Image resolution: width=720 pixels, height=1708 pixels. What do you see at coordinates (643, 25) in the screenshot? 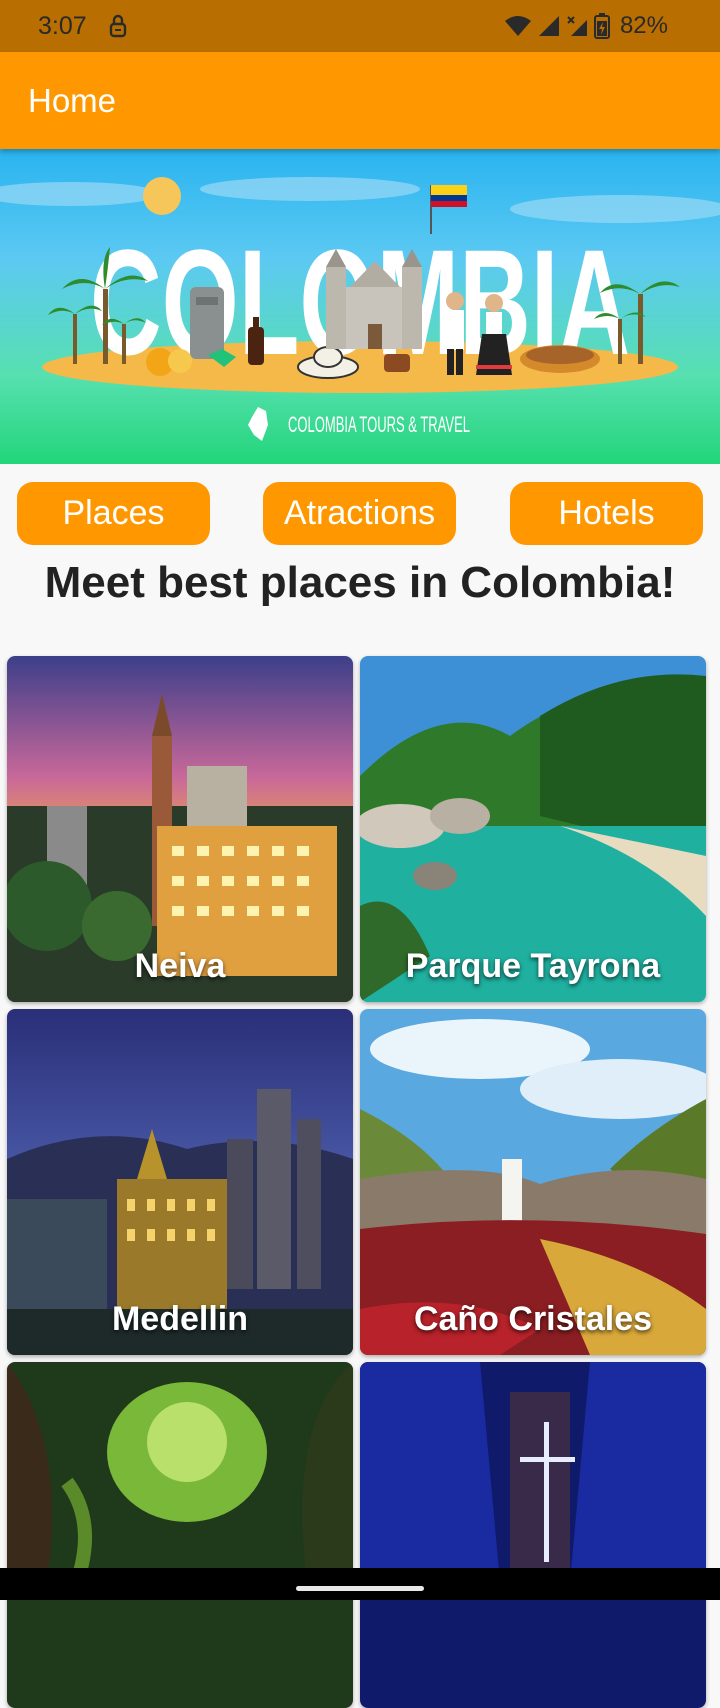
I see `battery-percent: 82%` at bounding box center [643, 25].